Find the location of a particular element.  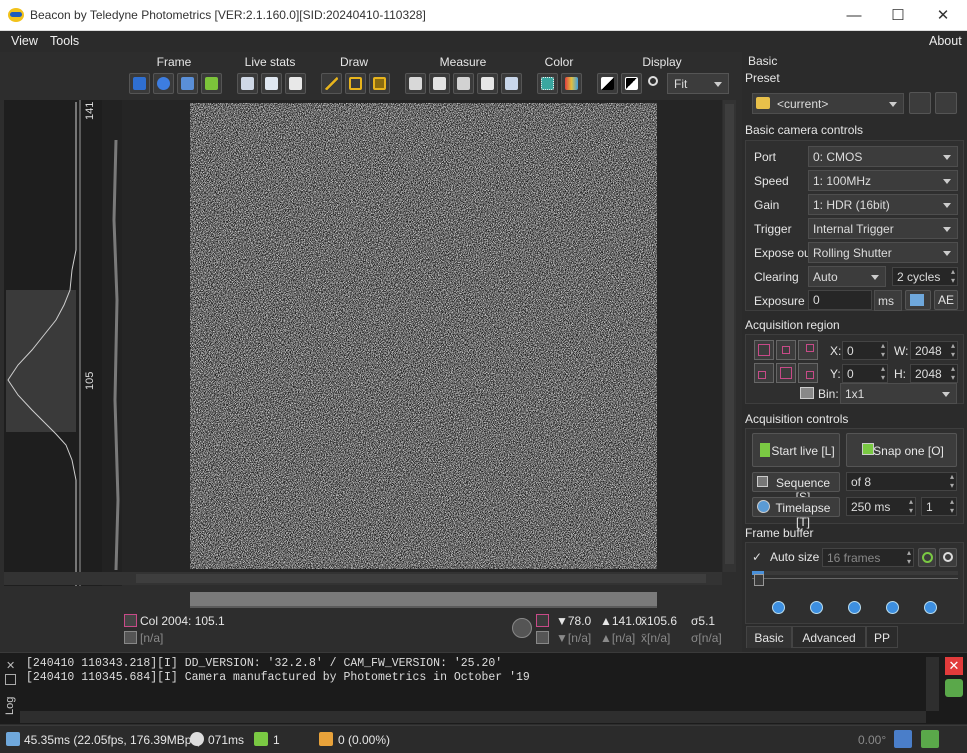

vertical-scrollbar is located at coordinates (729, 336).